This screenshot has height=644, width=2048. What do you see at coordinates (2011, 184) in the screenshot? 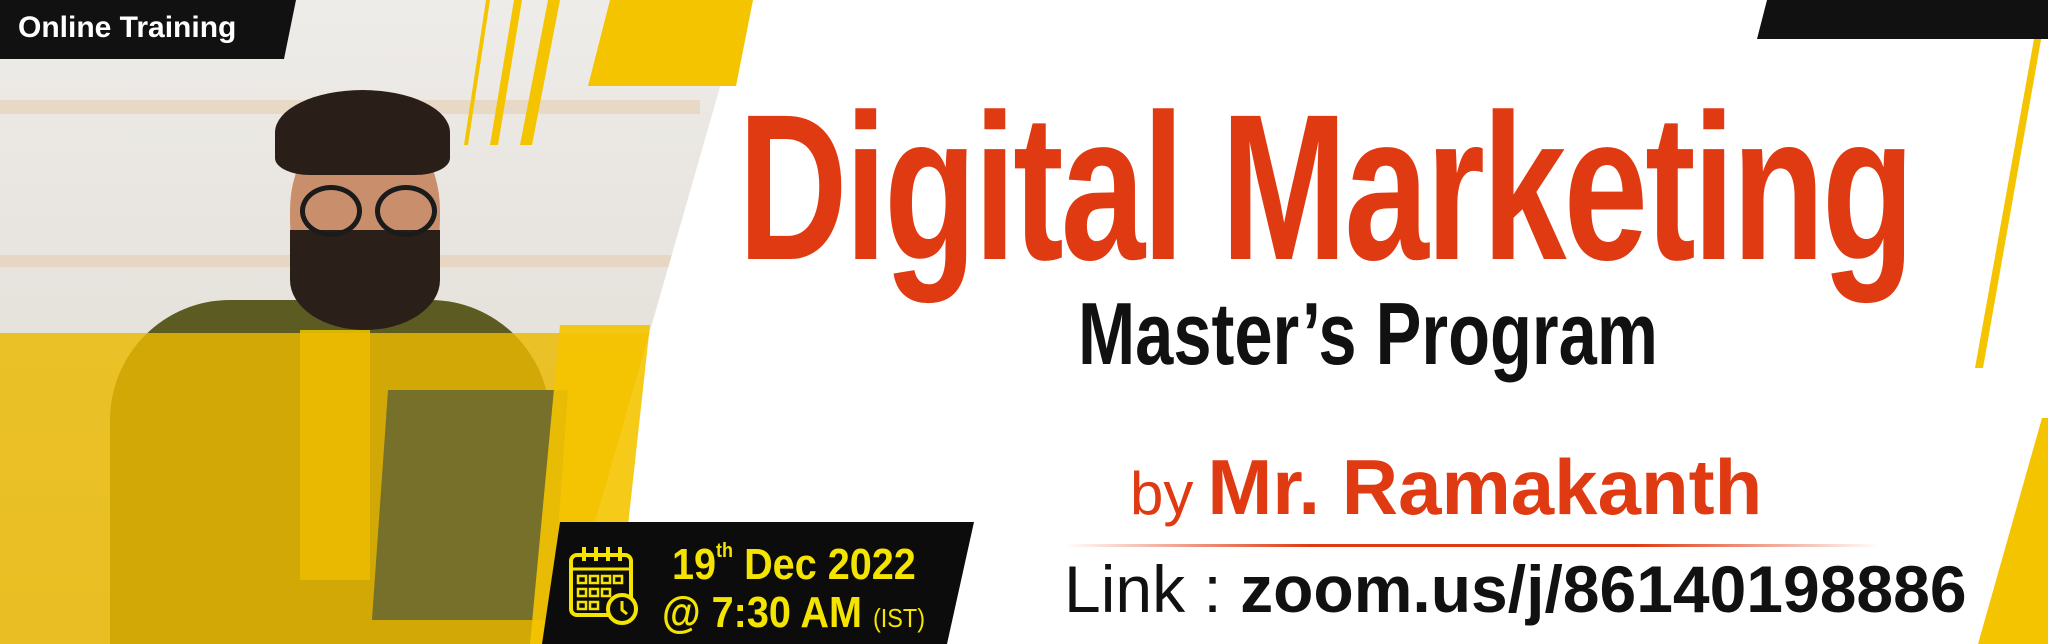
I see `decor-stripe` at bounding box center [2011, 184].